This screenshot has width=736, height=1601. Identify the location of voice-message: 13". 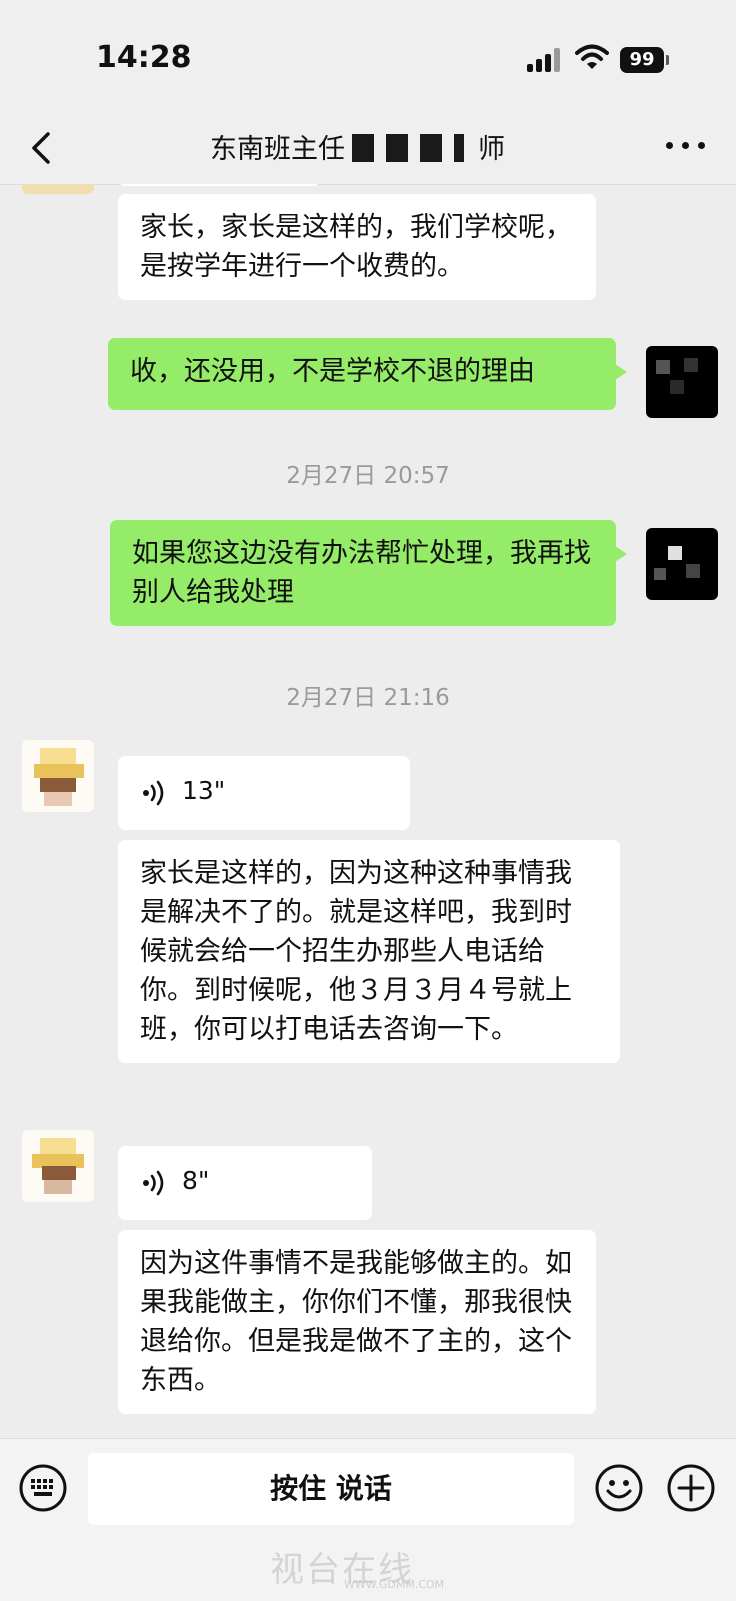
(264, 793).